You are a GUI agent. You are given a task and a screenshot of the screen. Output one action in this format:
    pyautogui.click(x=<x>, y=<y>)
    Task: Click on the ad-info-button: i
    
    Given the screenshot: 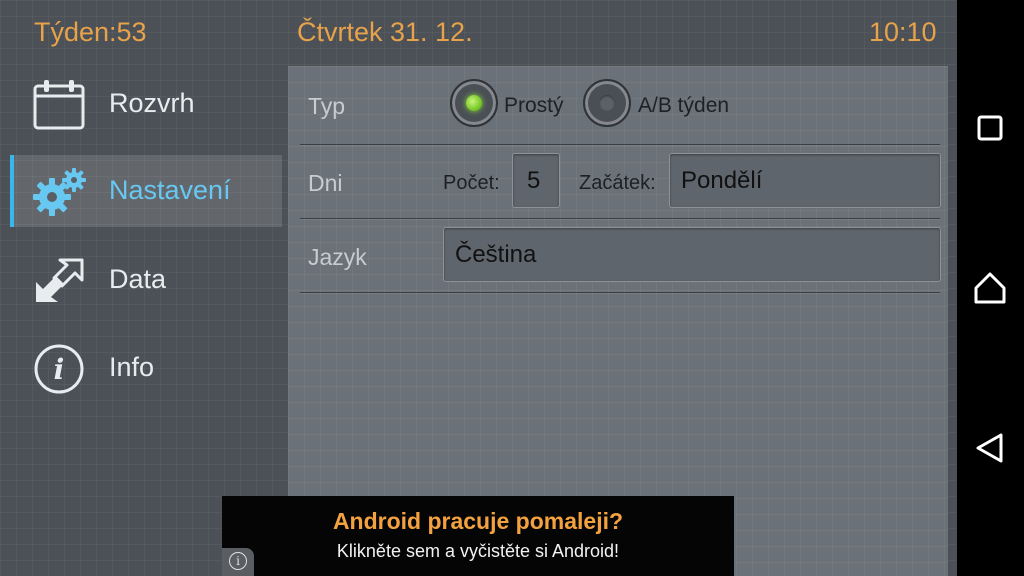 What is the action you would take?
    pyautogui.click(x=238, y=562)
    